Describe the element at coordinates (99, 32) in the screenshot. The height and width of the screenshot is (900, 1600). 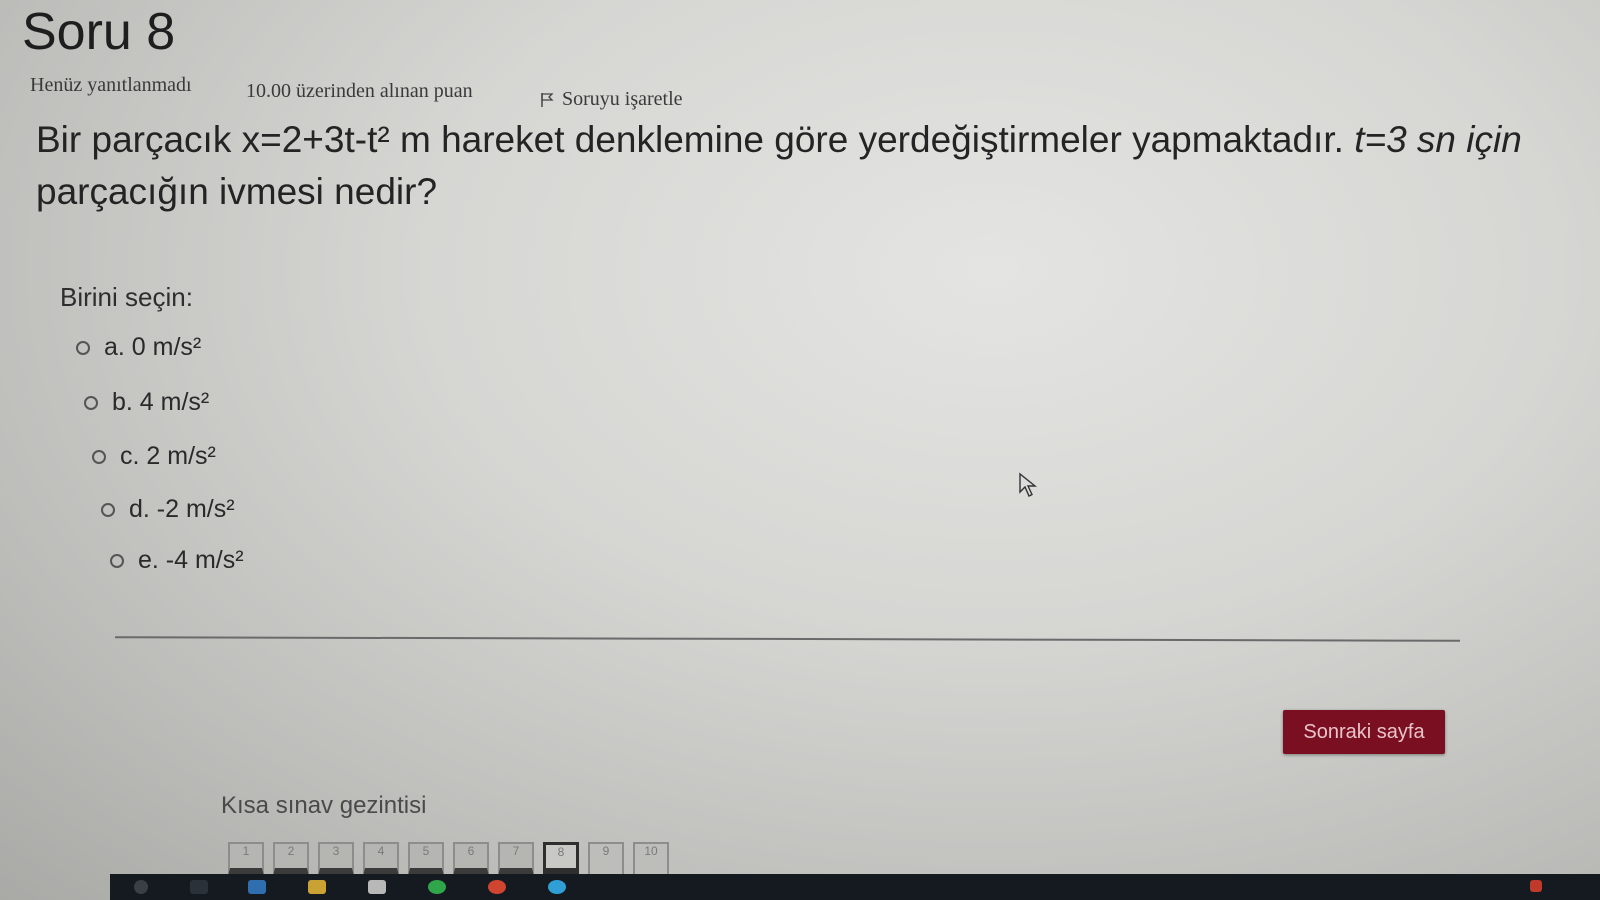
I see `page-title: Soru 8` at that location.